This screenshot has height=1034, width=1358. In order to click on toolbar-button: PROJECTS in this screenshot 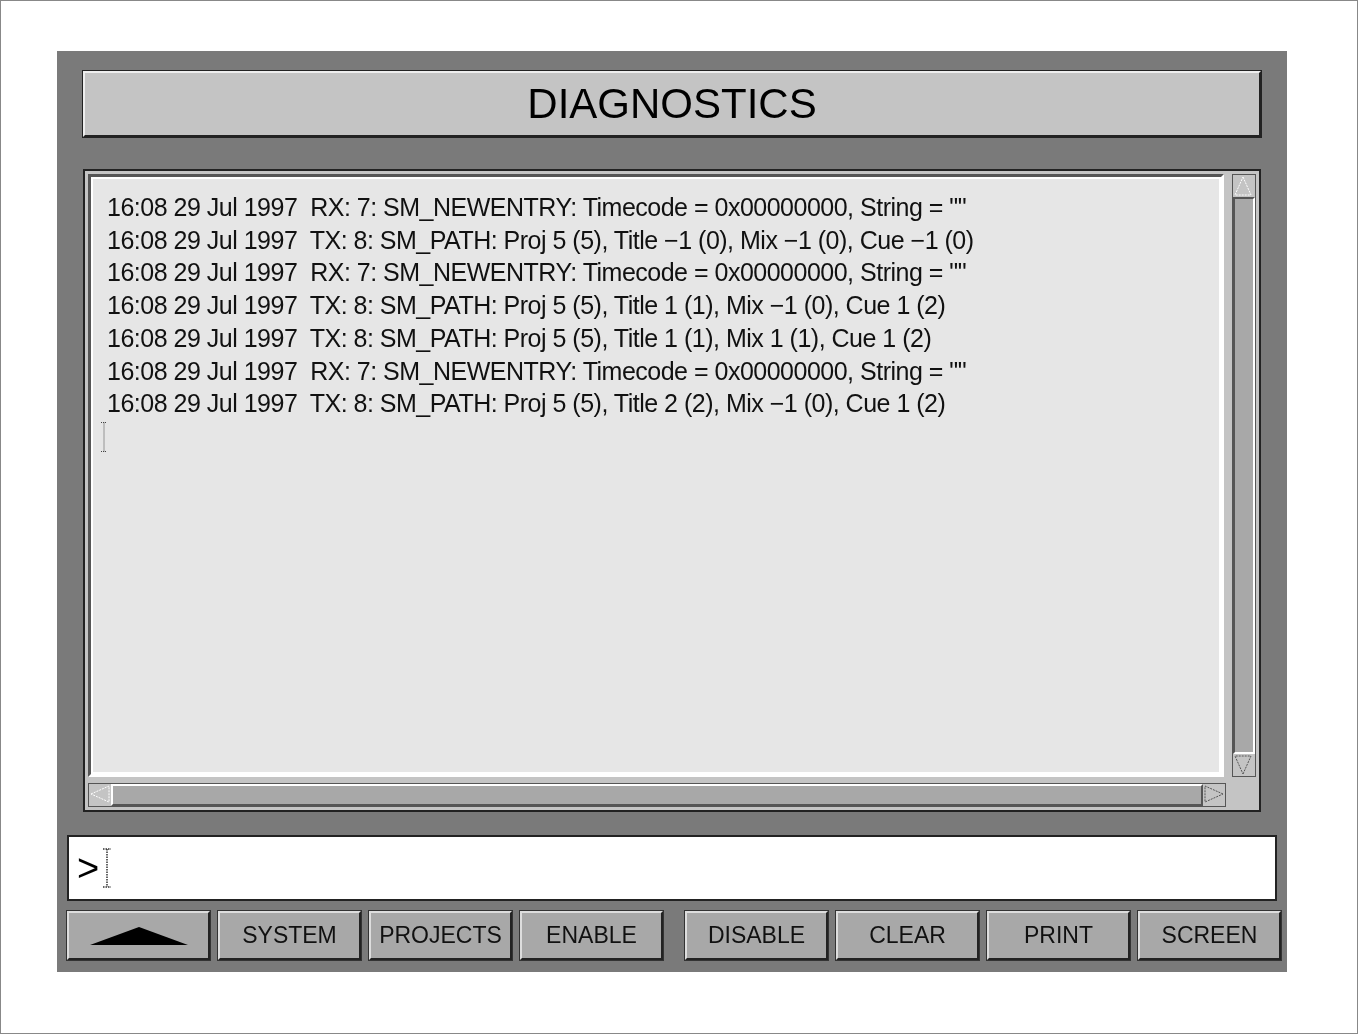, I will do `click(440, 935)`.